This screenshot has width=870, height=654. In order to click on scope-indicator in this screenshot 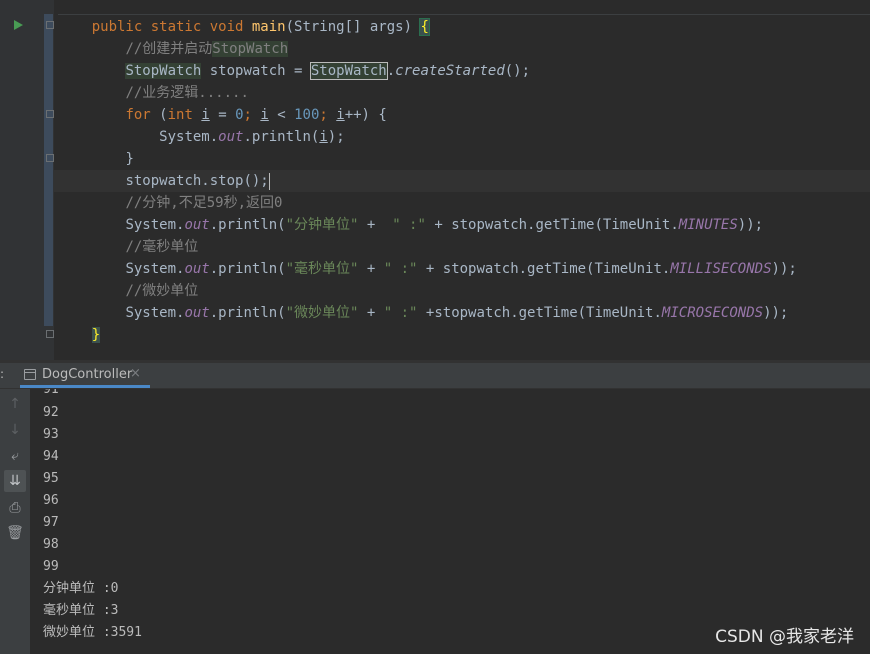, I will do `click(48, 170)`.